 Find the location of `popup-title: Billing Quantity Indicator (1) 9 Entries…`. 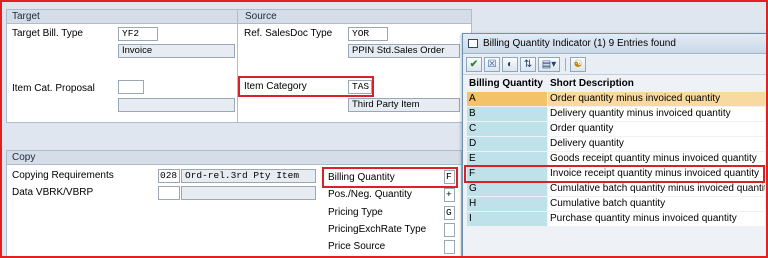

popup-title: Billing Quantity Indicator (1) 9 Entries… is located at coordinates (579, 43).